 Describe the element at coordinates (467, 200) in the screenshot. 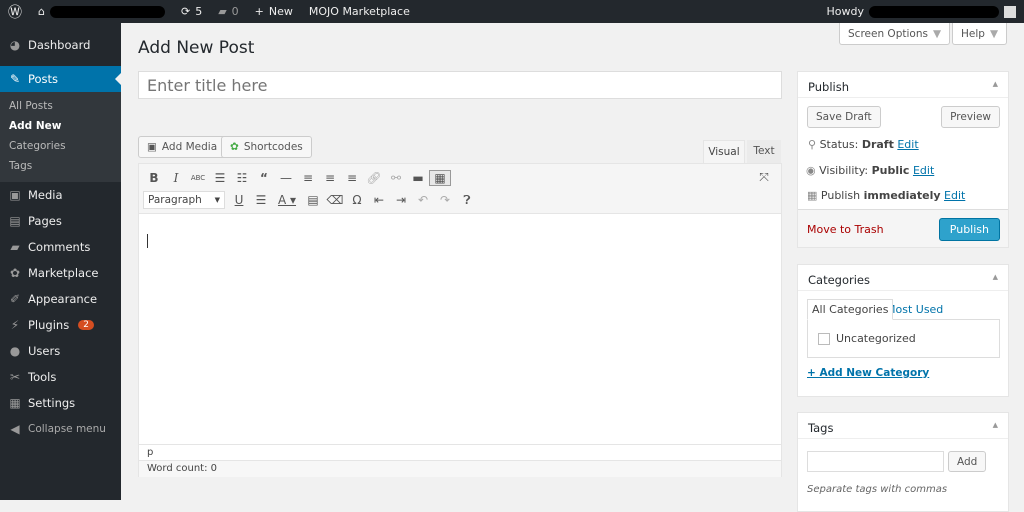

I see `help-icon: ❓︎` at that location.